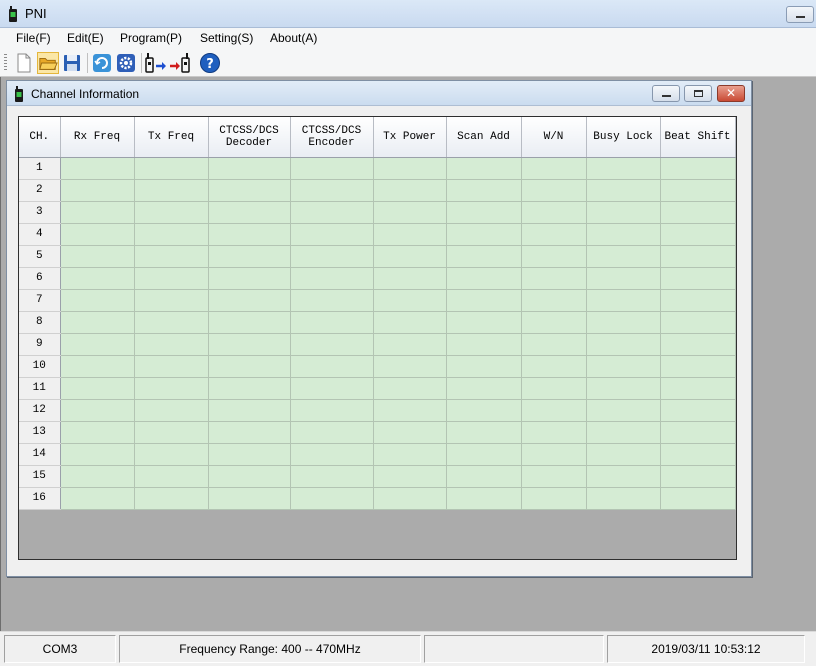 The width and height of the screenshot is (816, 666). Describe the element at coordinates (40, 300) in the screenshot. I see `row-header-ch: 7` at that location.